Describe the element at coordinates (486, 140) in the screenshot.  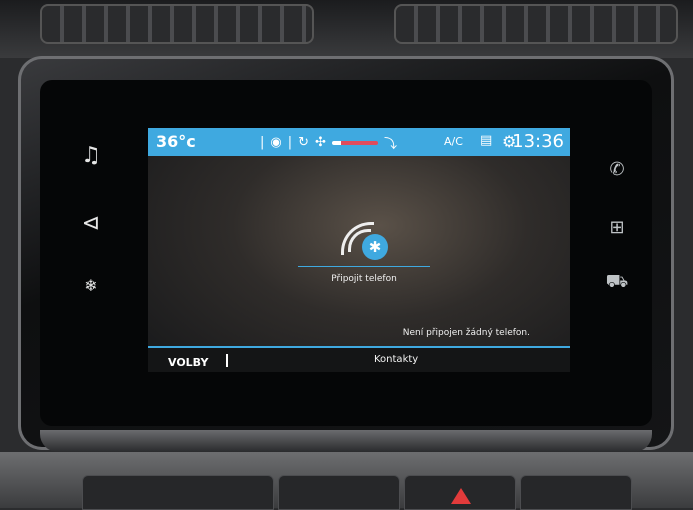
I see `rear-defrost-icon: ▤` at that location.